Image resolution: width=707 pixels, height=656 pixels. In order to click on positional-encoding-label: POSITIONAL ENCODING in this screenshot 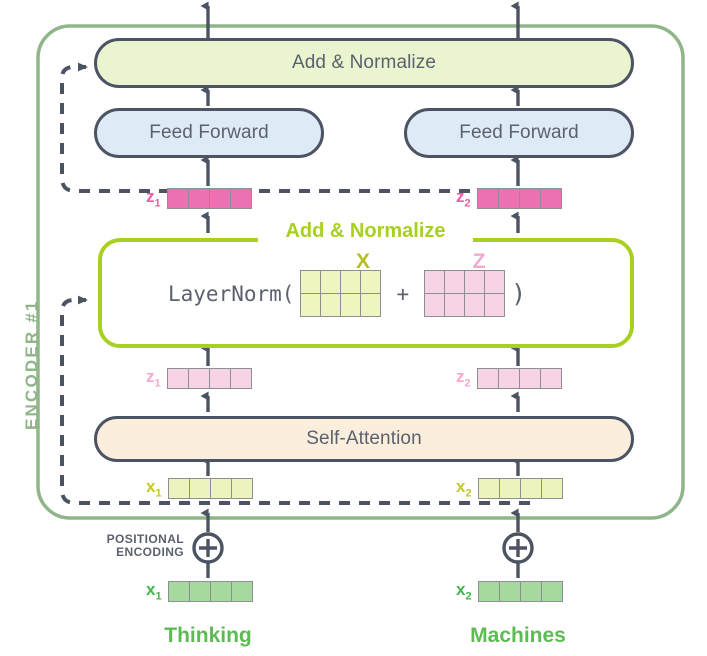, I will do `click(123, 546)`.